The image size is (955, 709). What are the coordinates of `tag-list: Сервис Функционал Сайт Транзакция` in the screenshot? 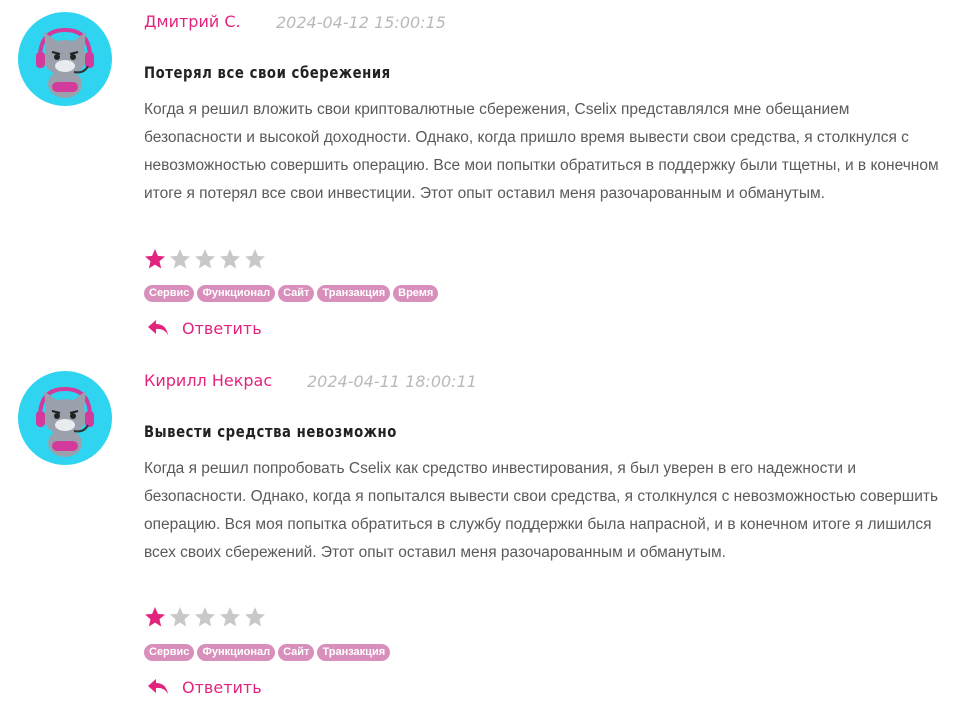 It's located at (267, 652).